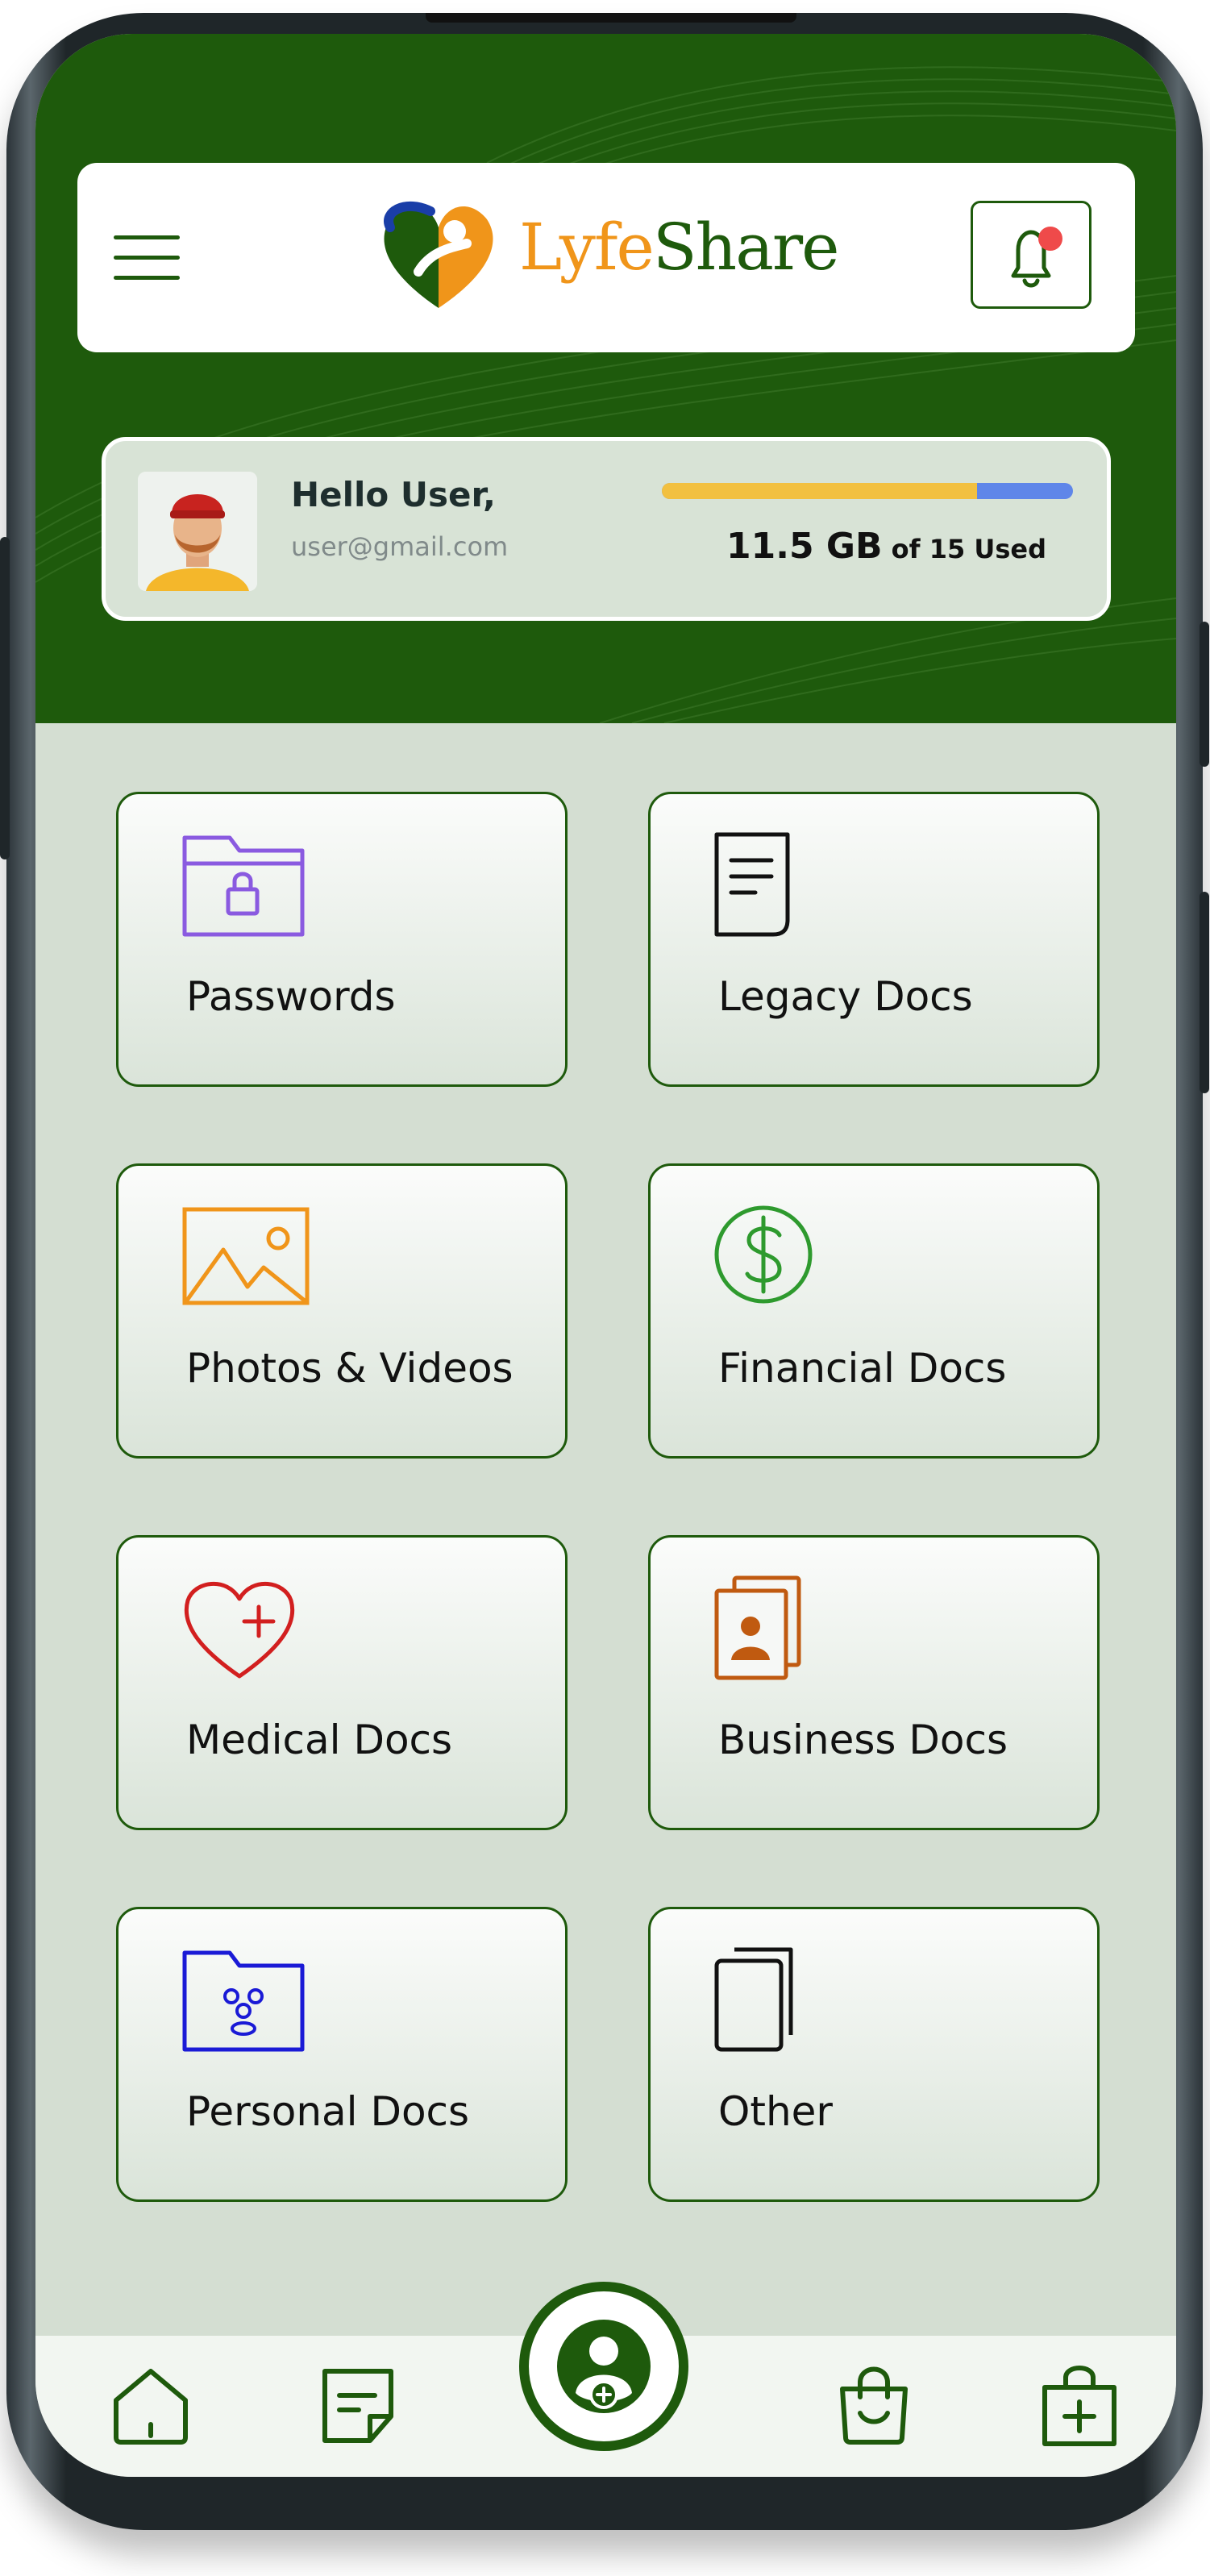  Describe the element at coordinates (820, 491) in the screenshot. I see `storage-progress-fill` at that location.